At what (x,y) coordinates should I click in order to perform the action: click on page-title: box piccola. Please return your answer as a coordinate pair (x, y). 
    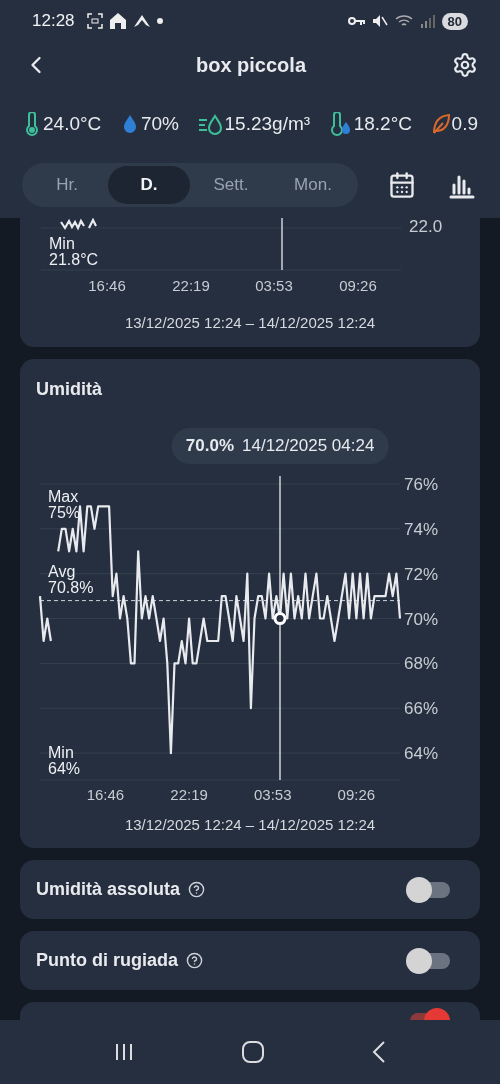
    Looking at the image, I should click on (251, 65).